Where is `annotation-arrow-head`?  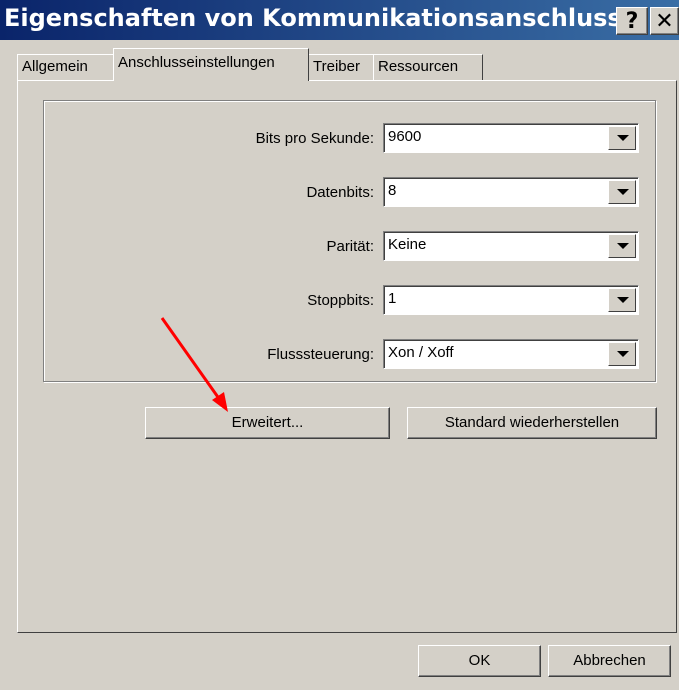
annotation-arrow-head is located at coordinates (220, 402).